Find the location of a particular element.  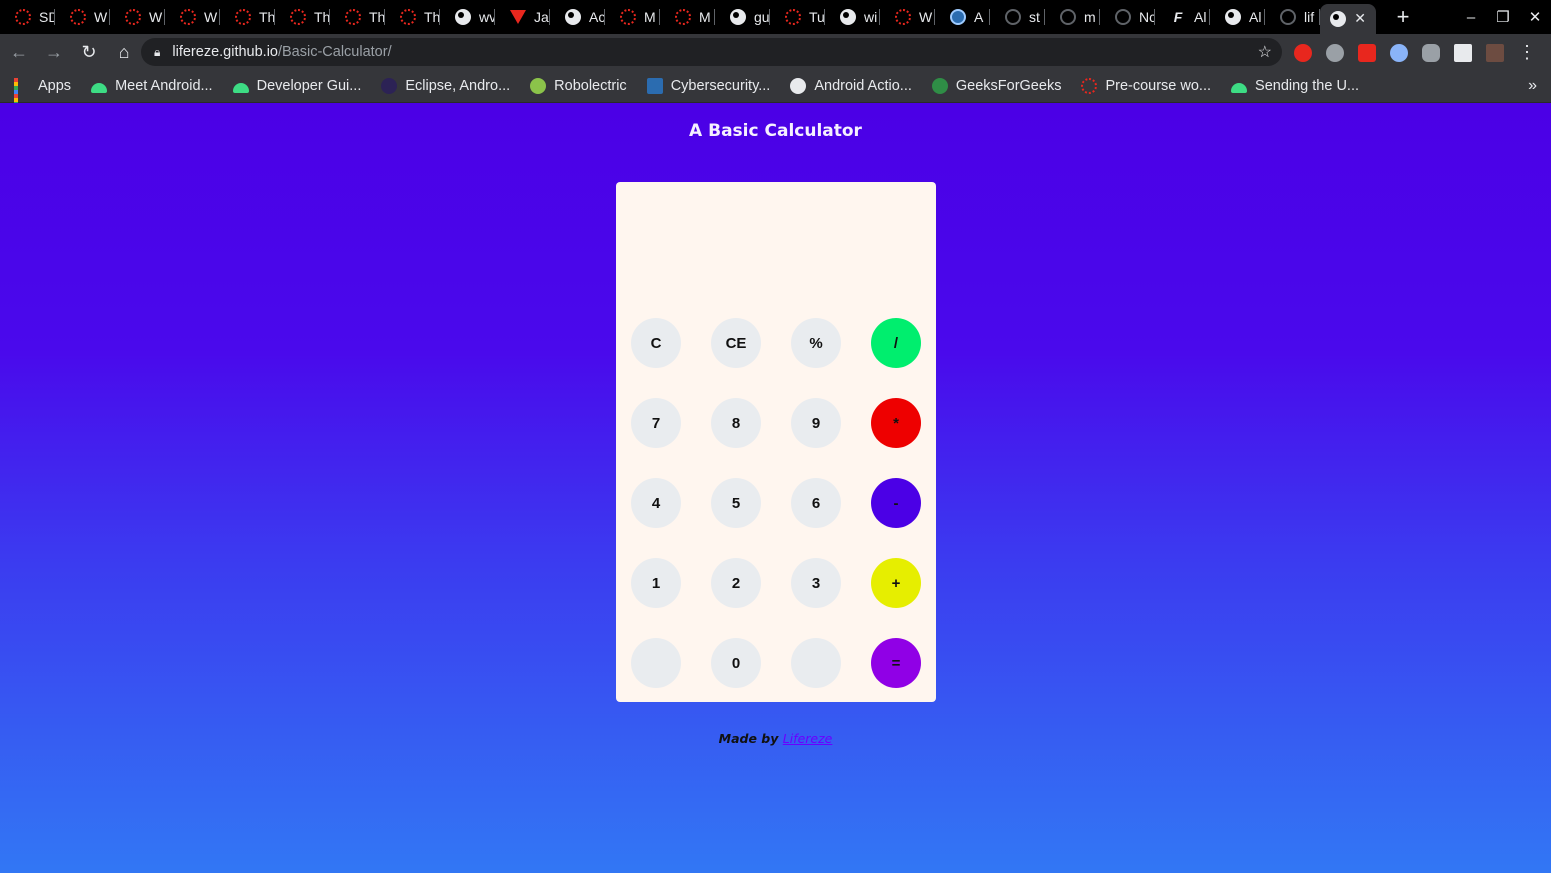

close-window-button: ✕ is located at coordinates (1535, 17).